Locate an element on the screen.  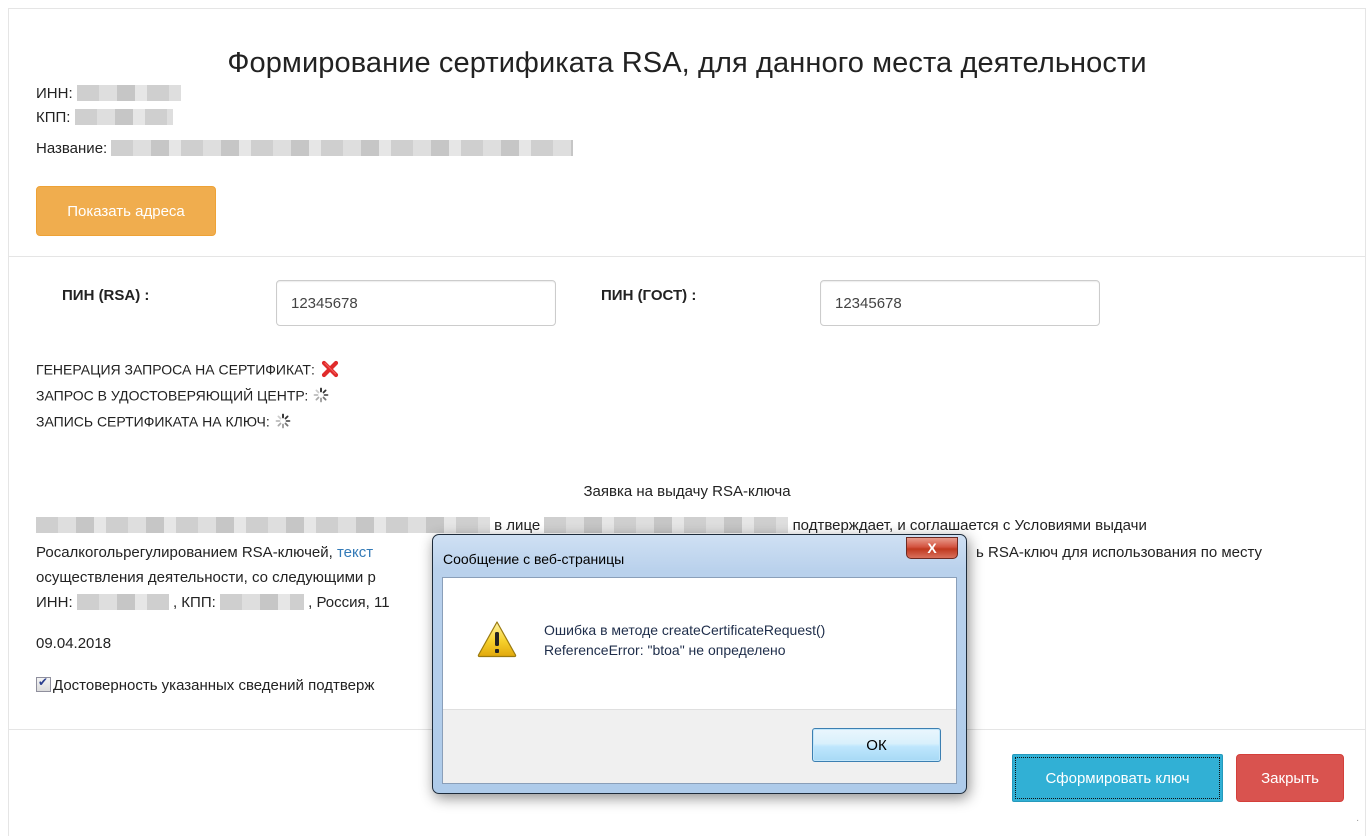
pin-gost-input: 12345678 is located at coordinates (960, 303).